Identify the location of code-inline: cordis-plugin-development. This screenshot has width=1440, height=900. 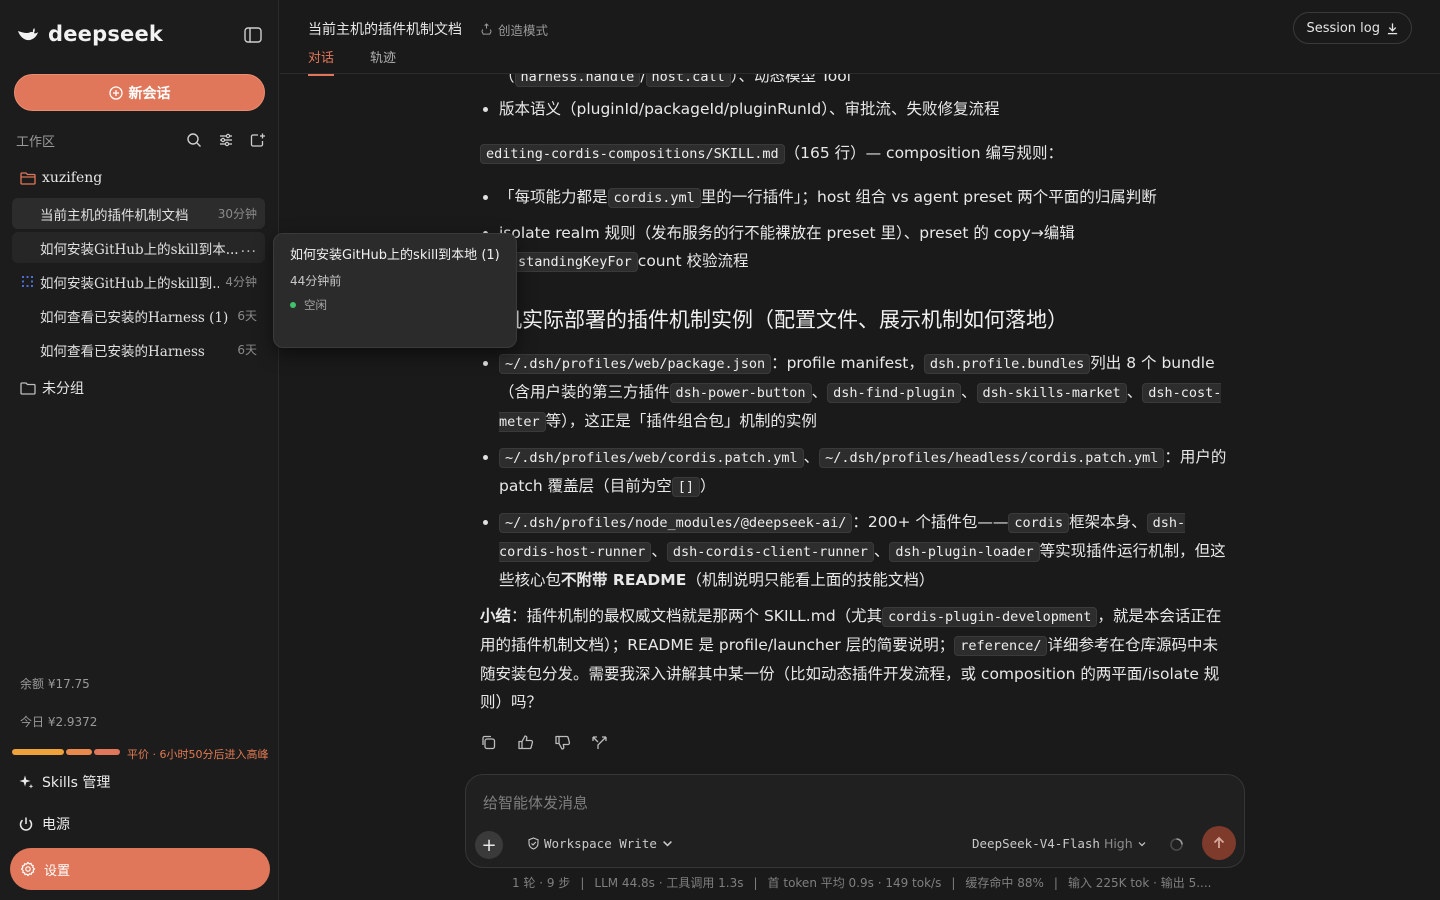
(990, 617).